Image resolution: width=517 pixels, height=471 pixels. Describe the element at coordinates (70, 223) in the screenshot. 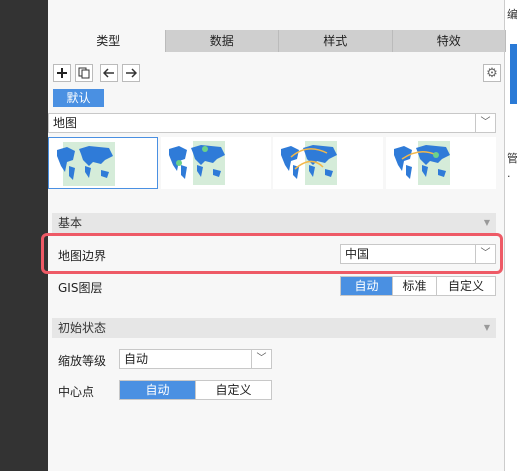

I see `section-basic-title: 基本` at that location.